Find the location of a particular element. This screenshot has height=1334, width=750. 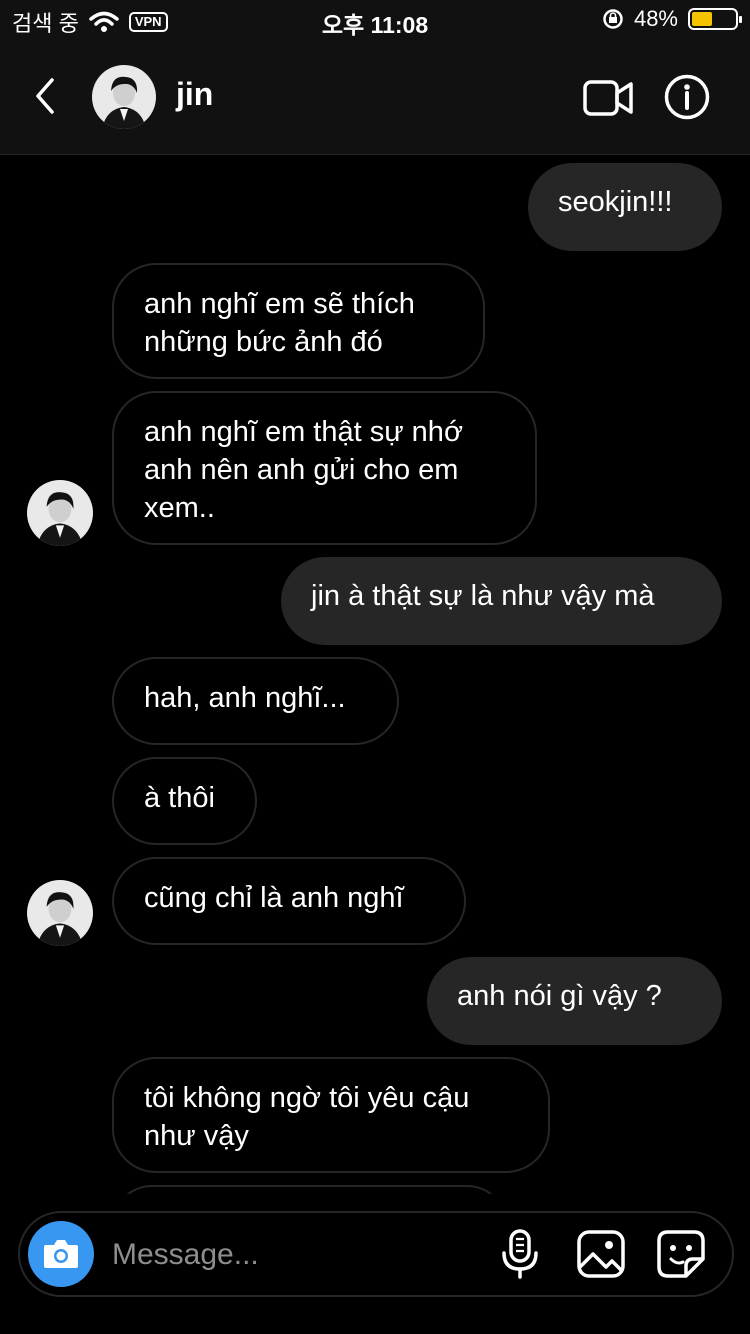

camera-button is located at coordinates (61, 1254).